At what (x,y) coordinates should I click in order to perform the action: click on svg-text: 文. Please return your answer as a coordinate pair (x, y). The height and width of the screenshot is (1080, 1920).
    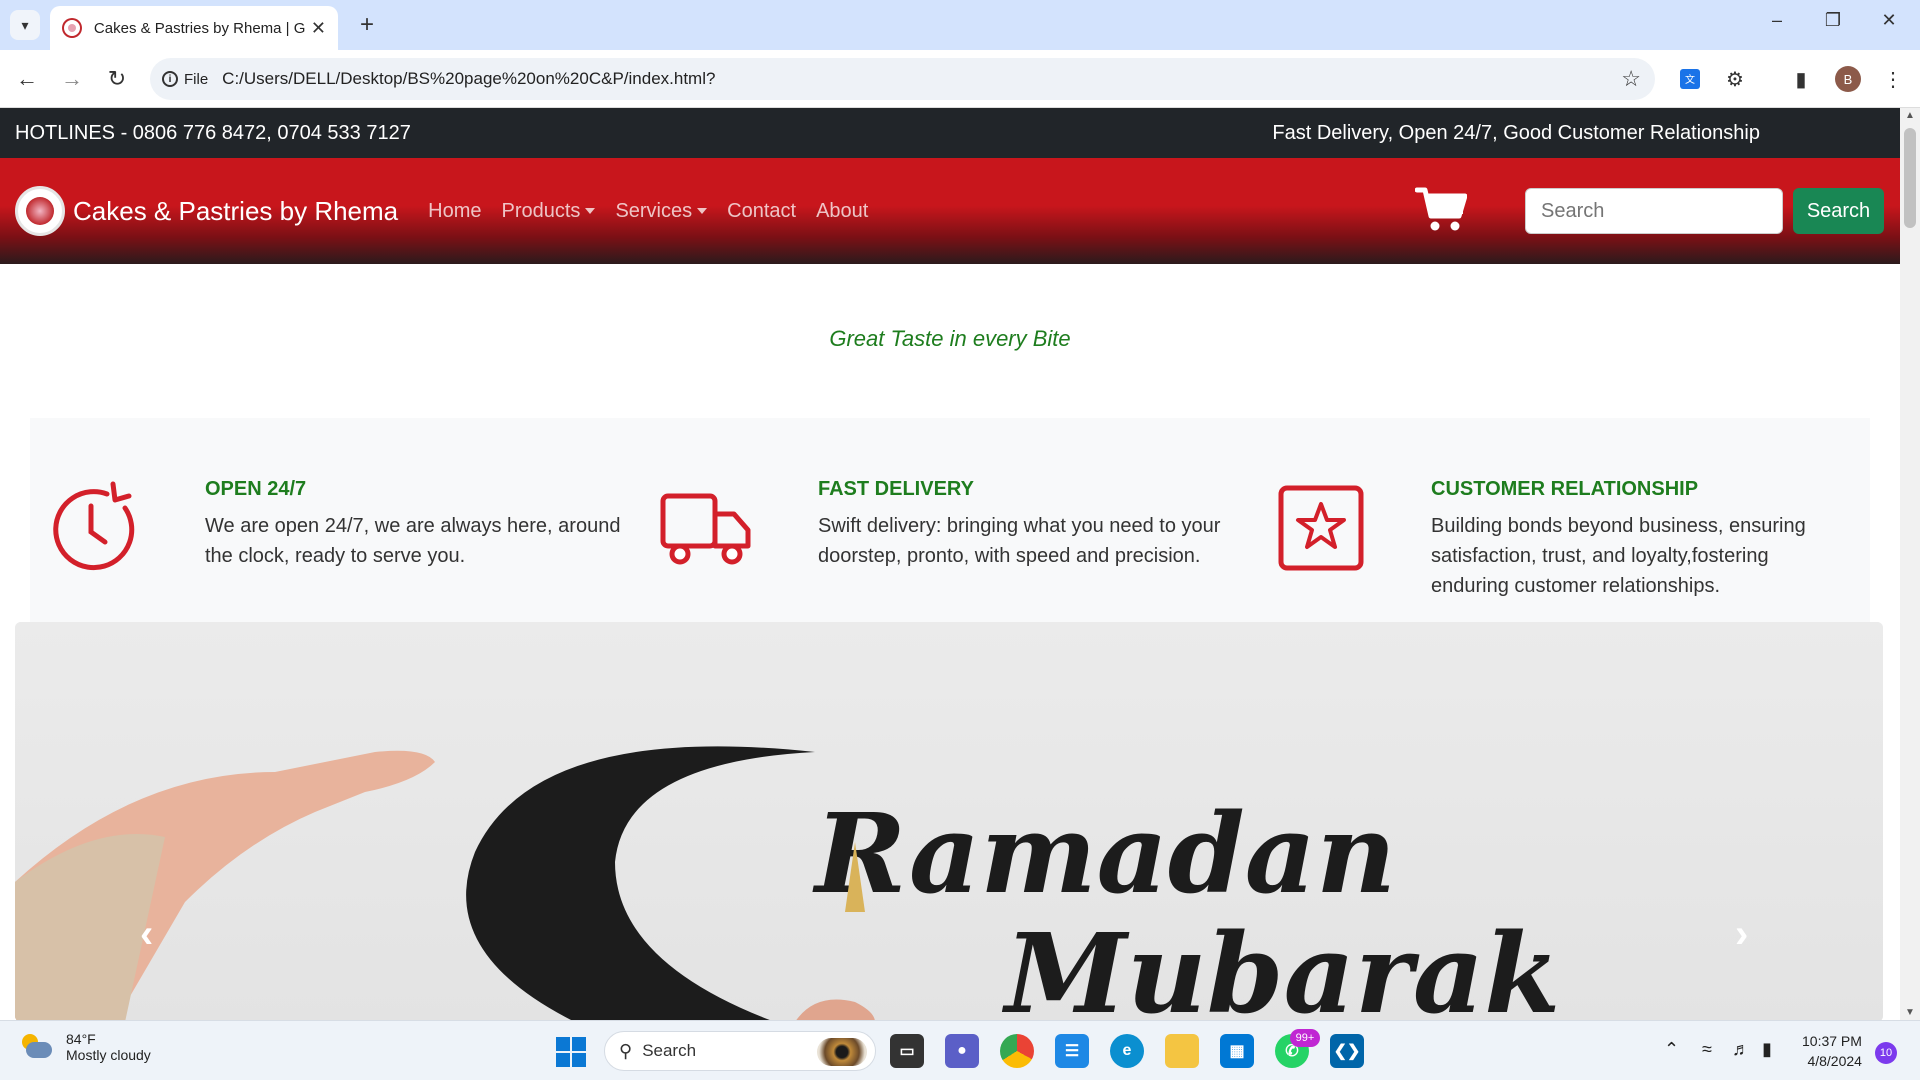
    Looking at the image, I should click on (1690, 79).